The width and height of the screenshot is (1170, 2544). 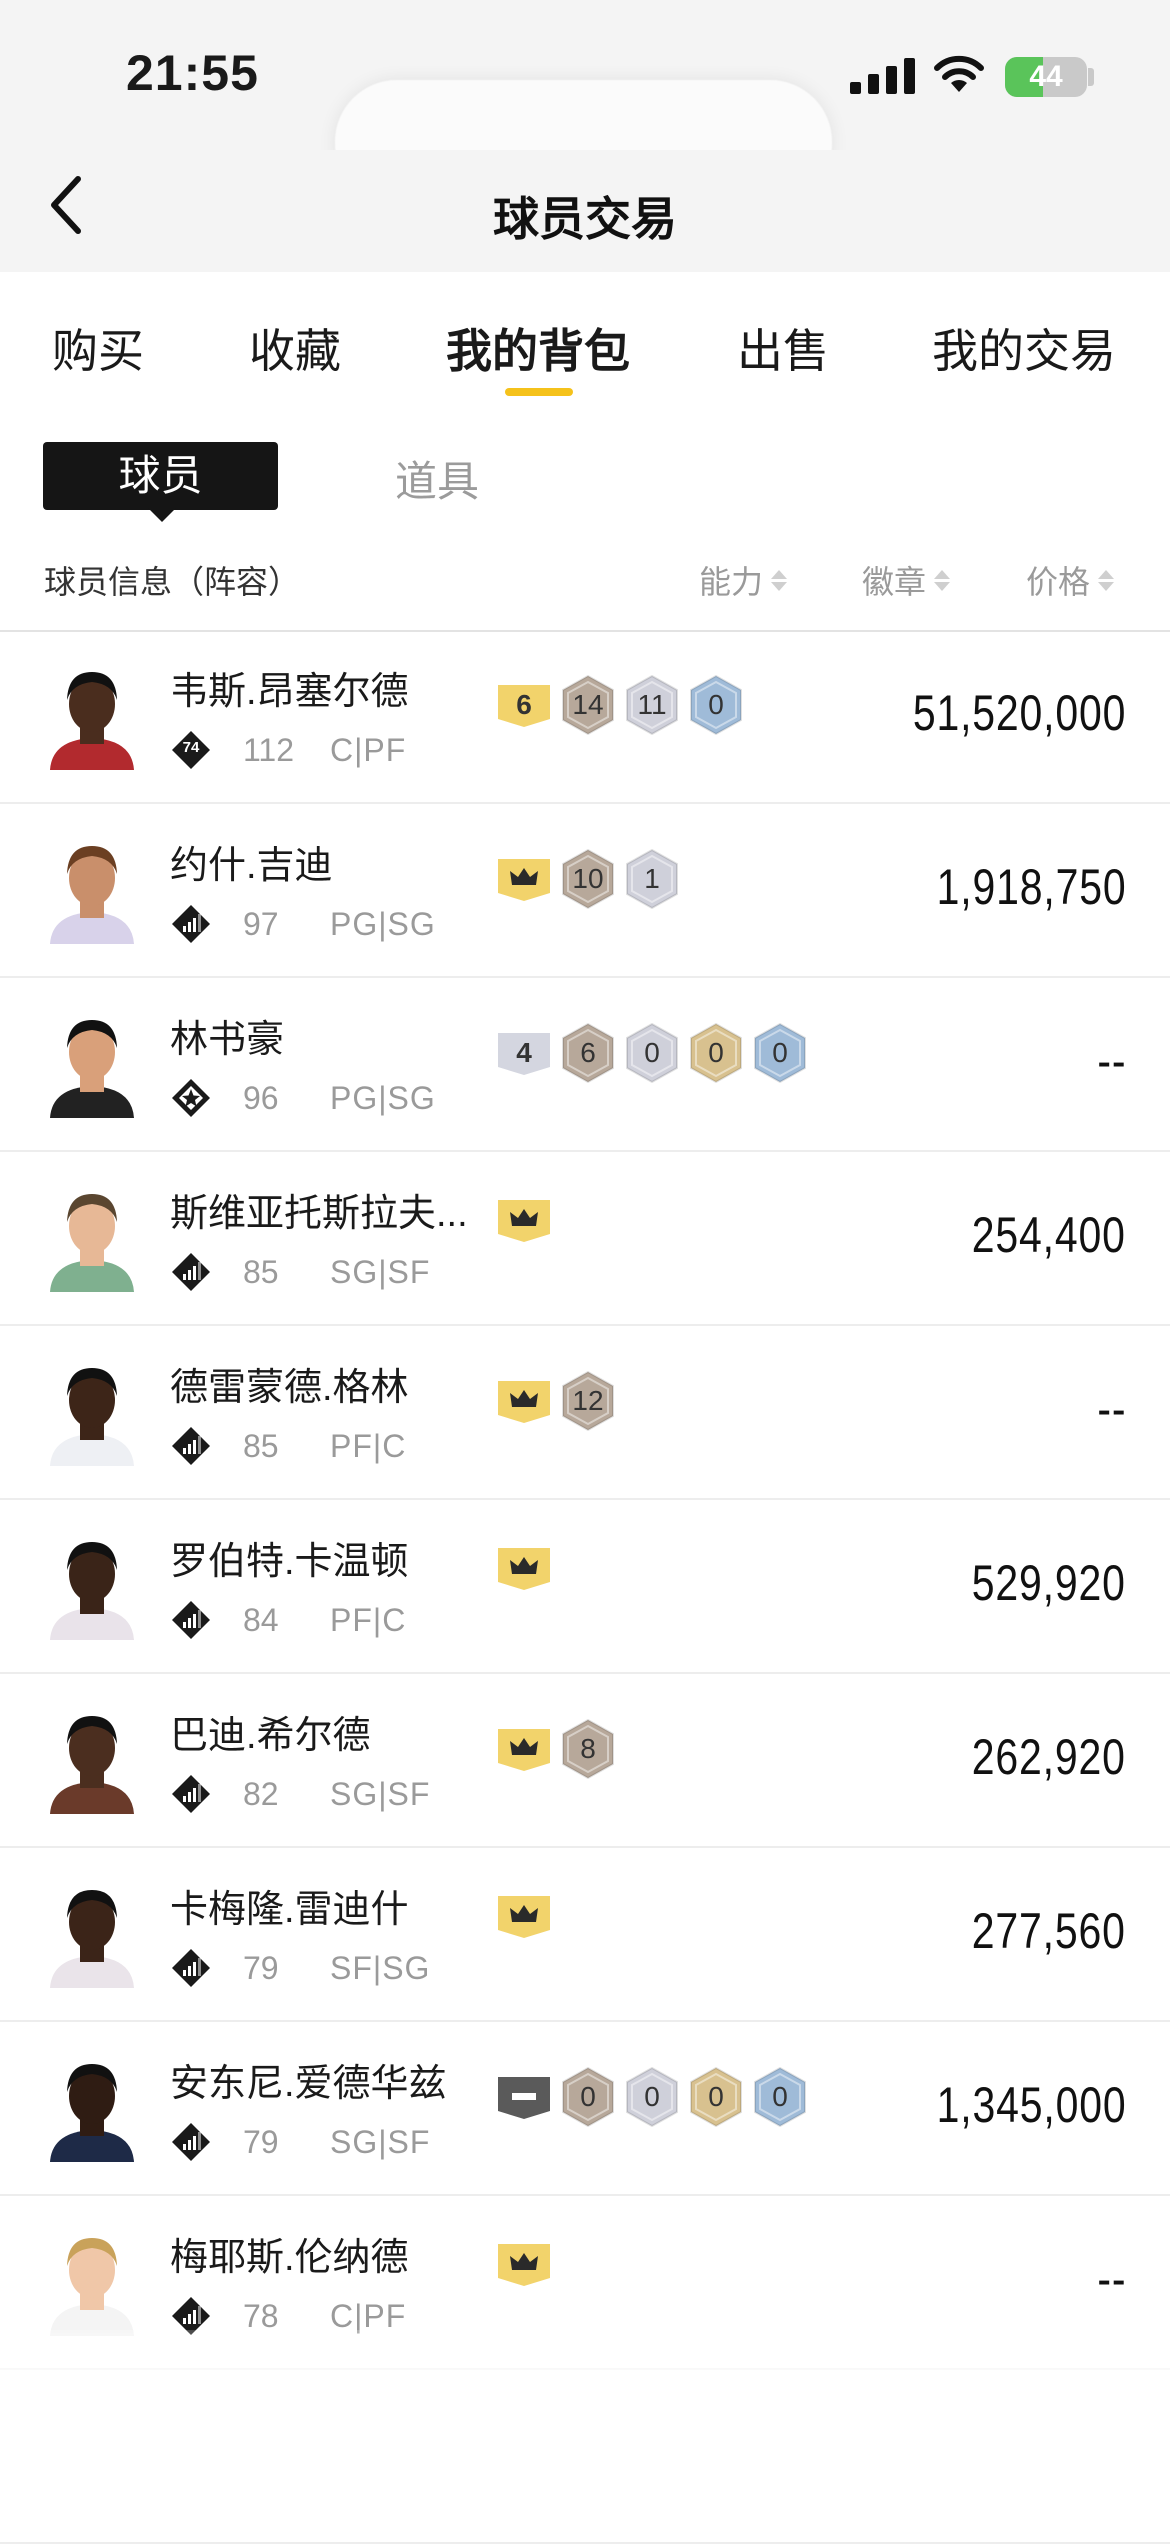 What do you see at coordinates (437, 478) in the screenshot?
I see `segment-items: 道具` at bounding box center [437, 478].